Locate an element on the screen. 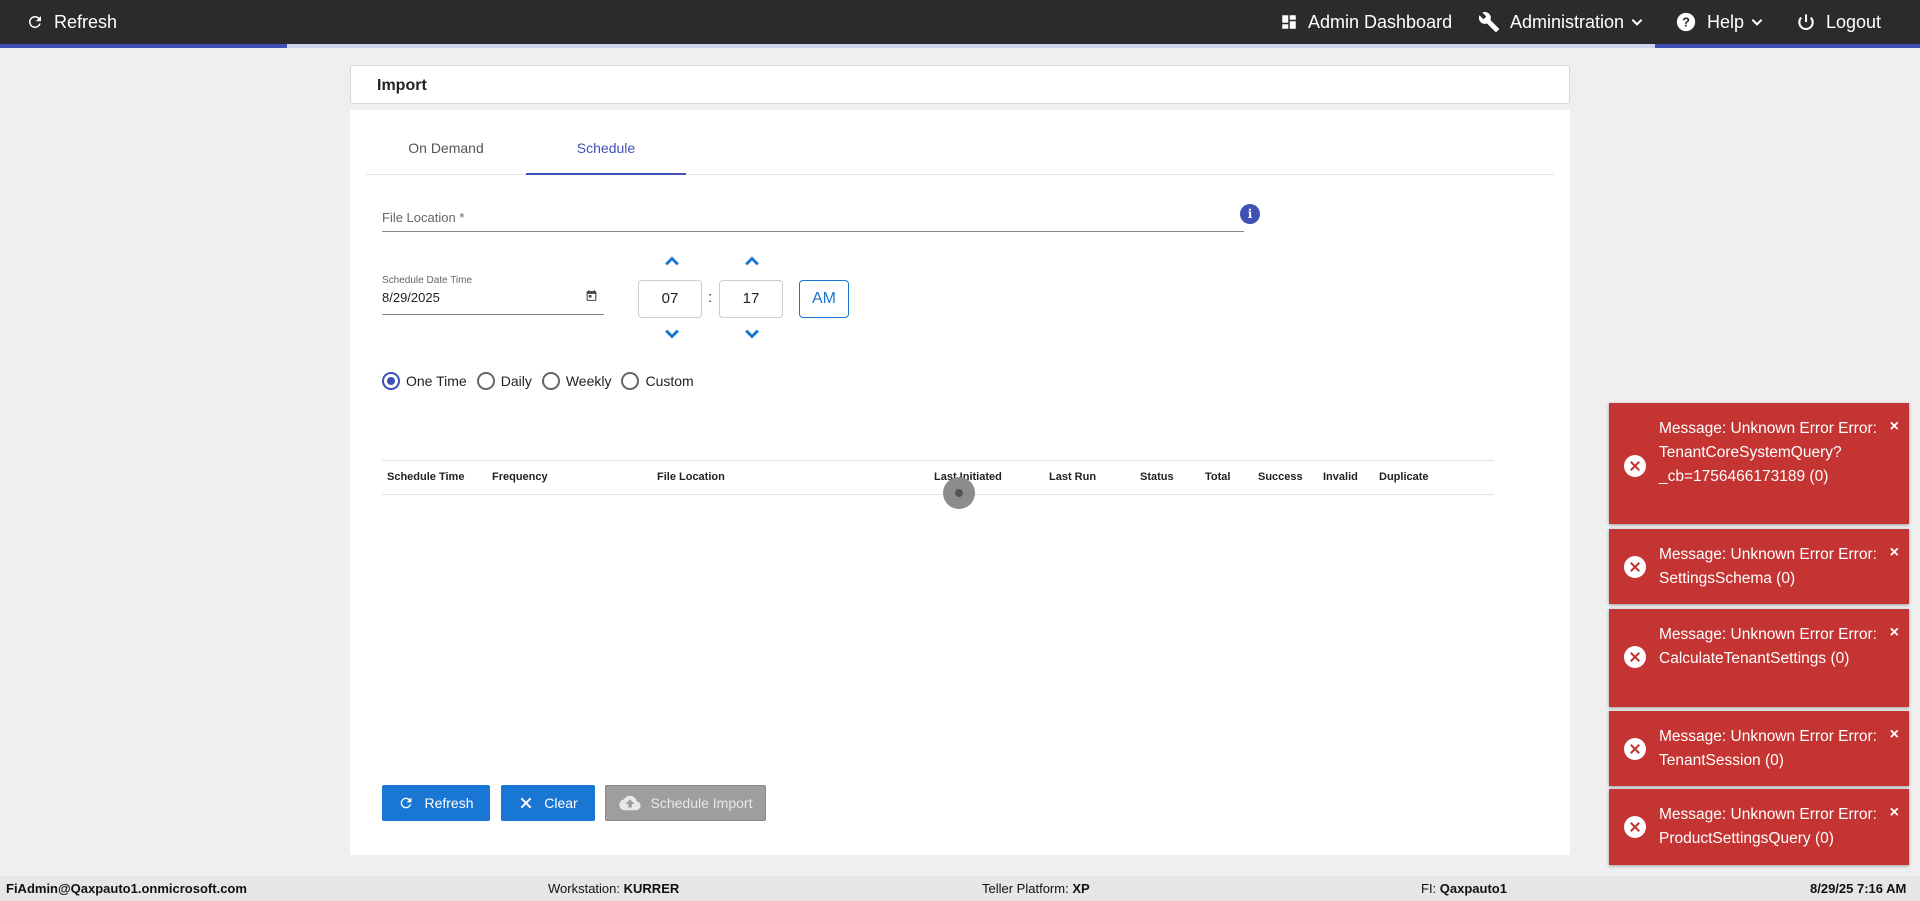 This screenshot has width=1920, height=901. column-header-status: Status is located at coordinates (1157, 477).